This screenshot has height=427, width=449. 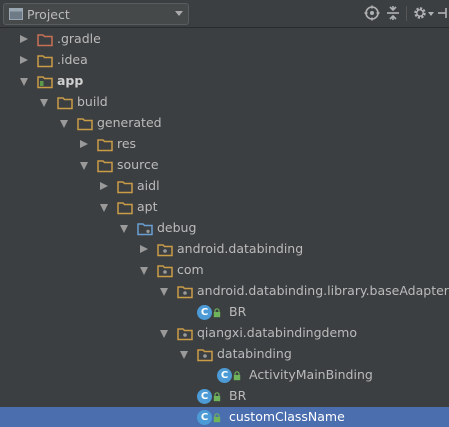 What do you see at coordinates (92, 101) in the screenshot?
I see `tree-item-label: build` at bounding box center [92, 101].